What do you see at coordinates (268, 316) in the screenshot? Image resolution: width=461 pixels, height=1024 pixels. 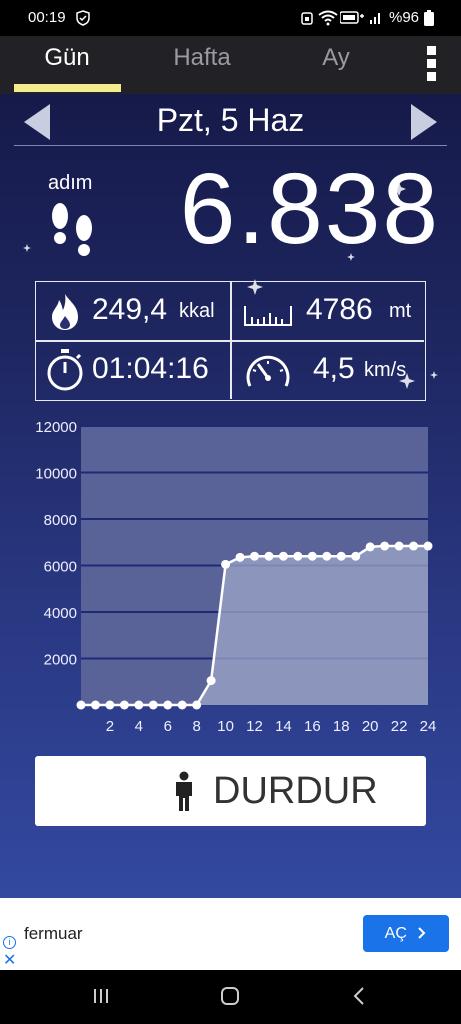 I see `ruler-icon` at bounding box center [268, 316].